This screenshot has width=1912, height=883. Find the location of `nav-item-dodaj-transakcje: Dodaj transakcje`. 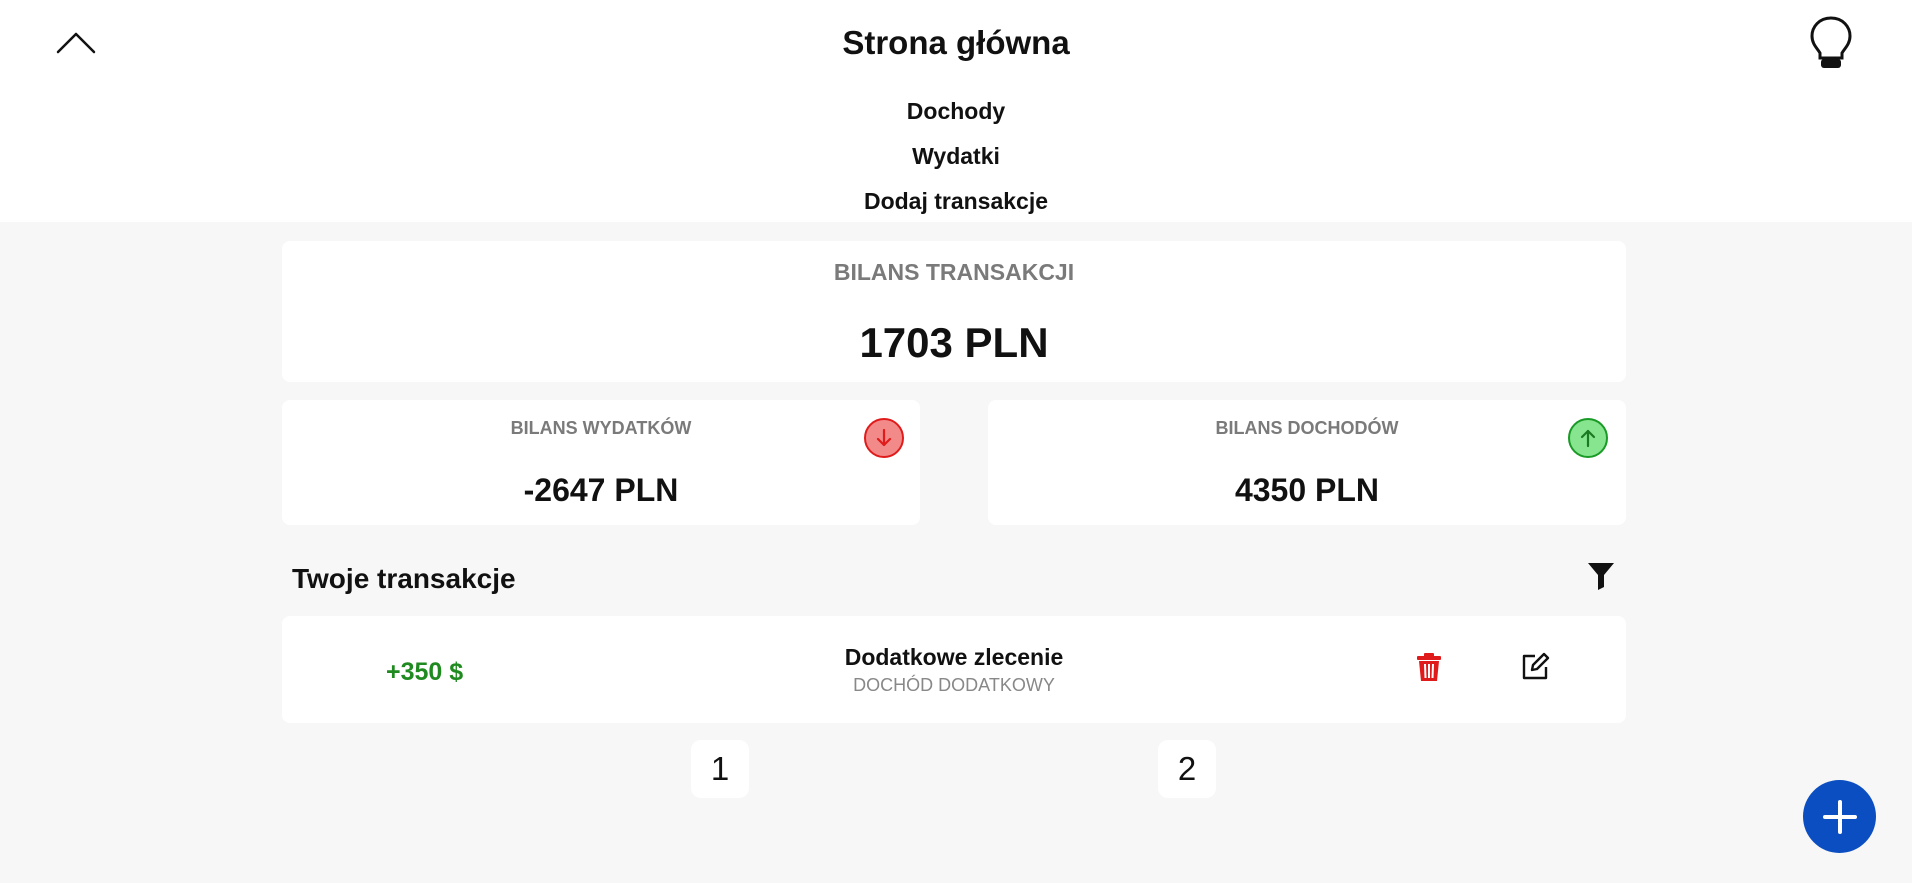

nav-item-dodaj-transakcje: Dodaj transakcje is located at coordinates (956, 207).